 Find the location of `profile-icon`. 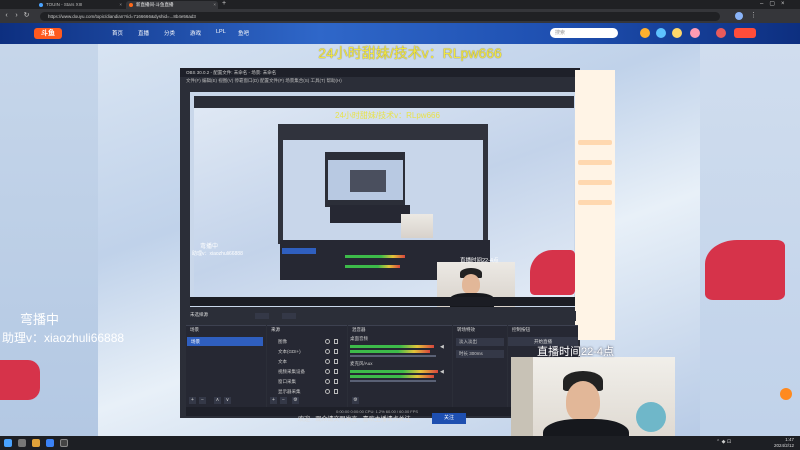

profile-icon is located at coordinates (739, 16).